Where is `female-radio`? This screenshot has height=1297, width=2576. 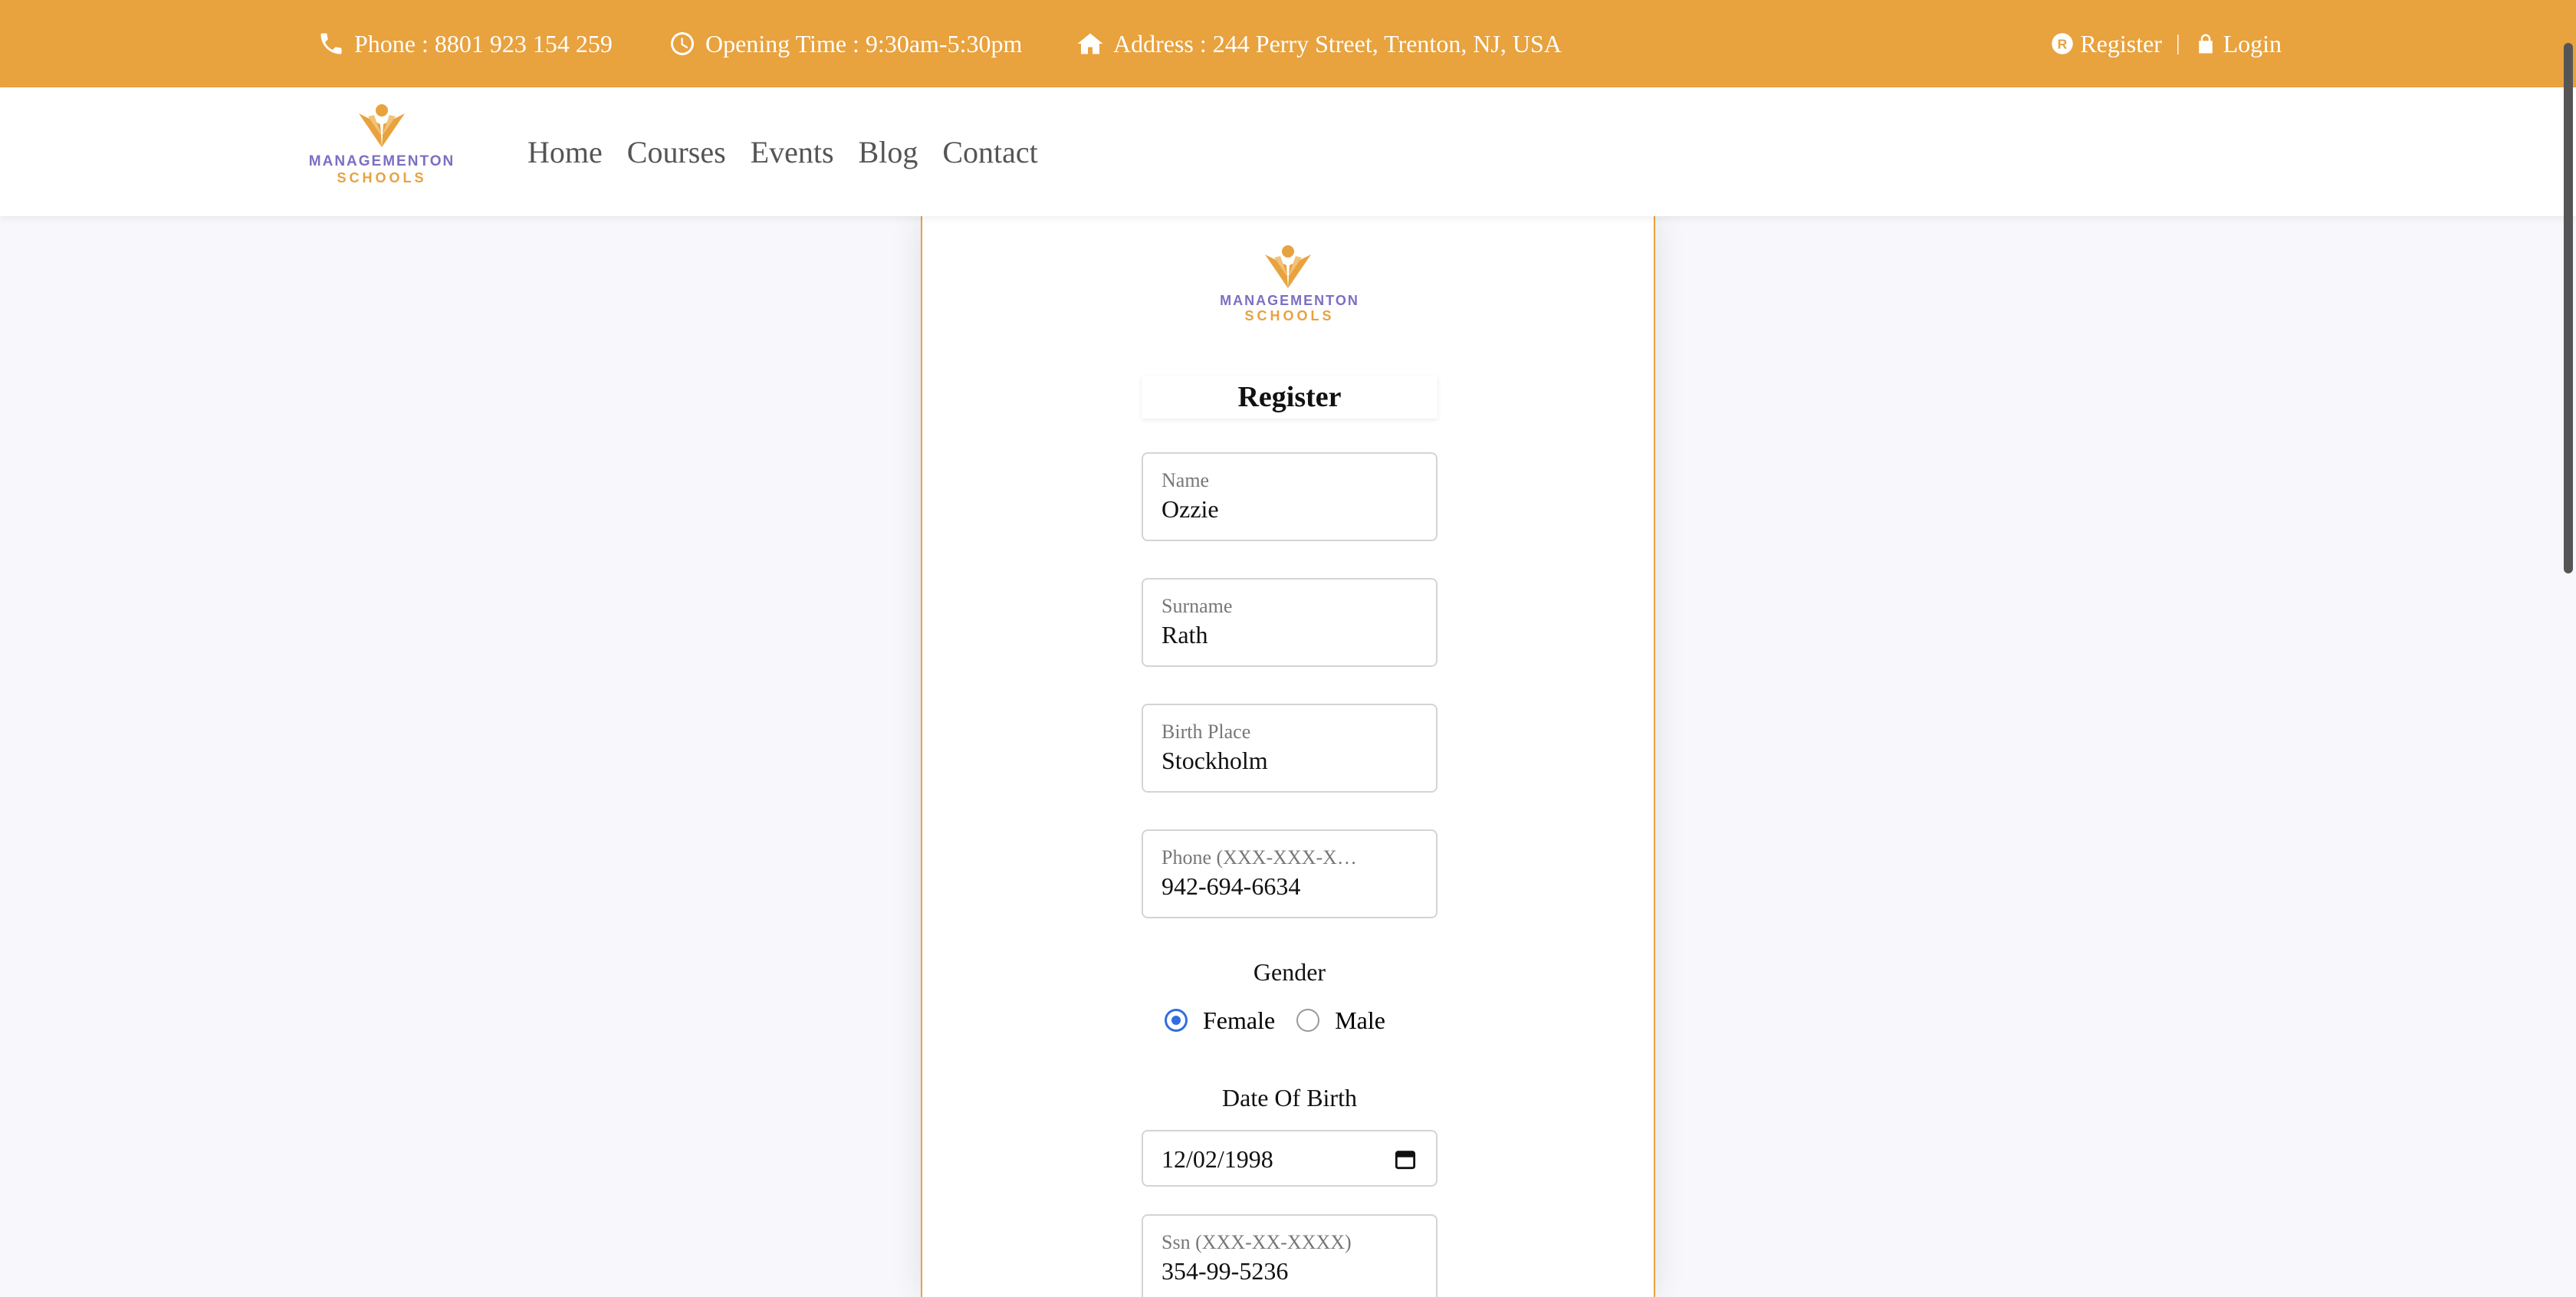
female-radio is located at coordinates (1176, 1020).